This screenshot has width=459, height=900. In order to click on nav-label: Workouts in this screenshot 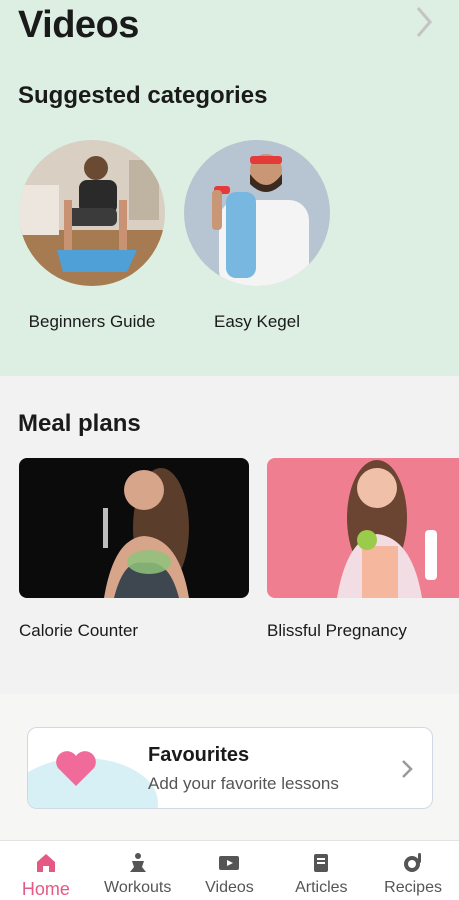, I will do `click(138, 887)`.